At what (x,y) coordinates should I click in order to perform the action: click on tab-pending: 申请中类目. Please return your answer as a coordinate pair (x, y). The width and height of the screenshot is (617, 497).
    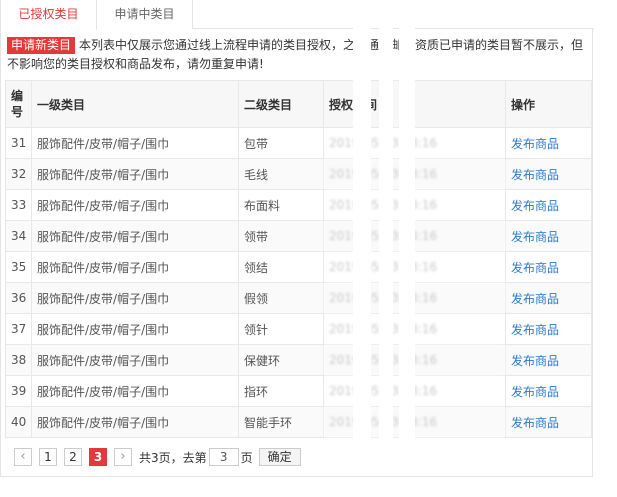
    Looking at the image, I should click on (145, 14).